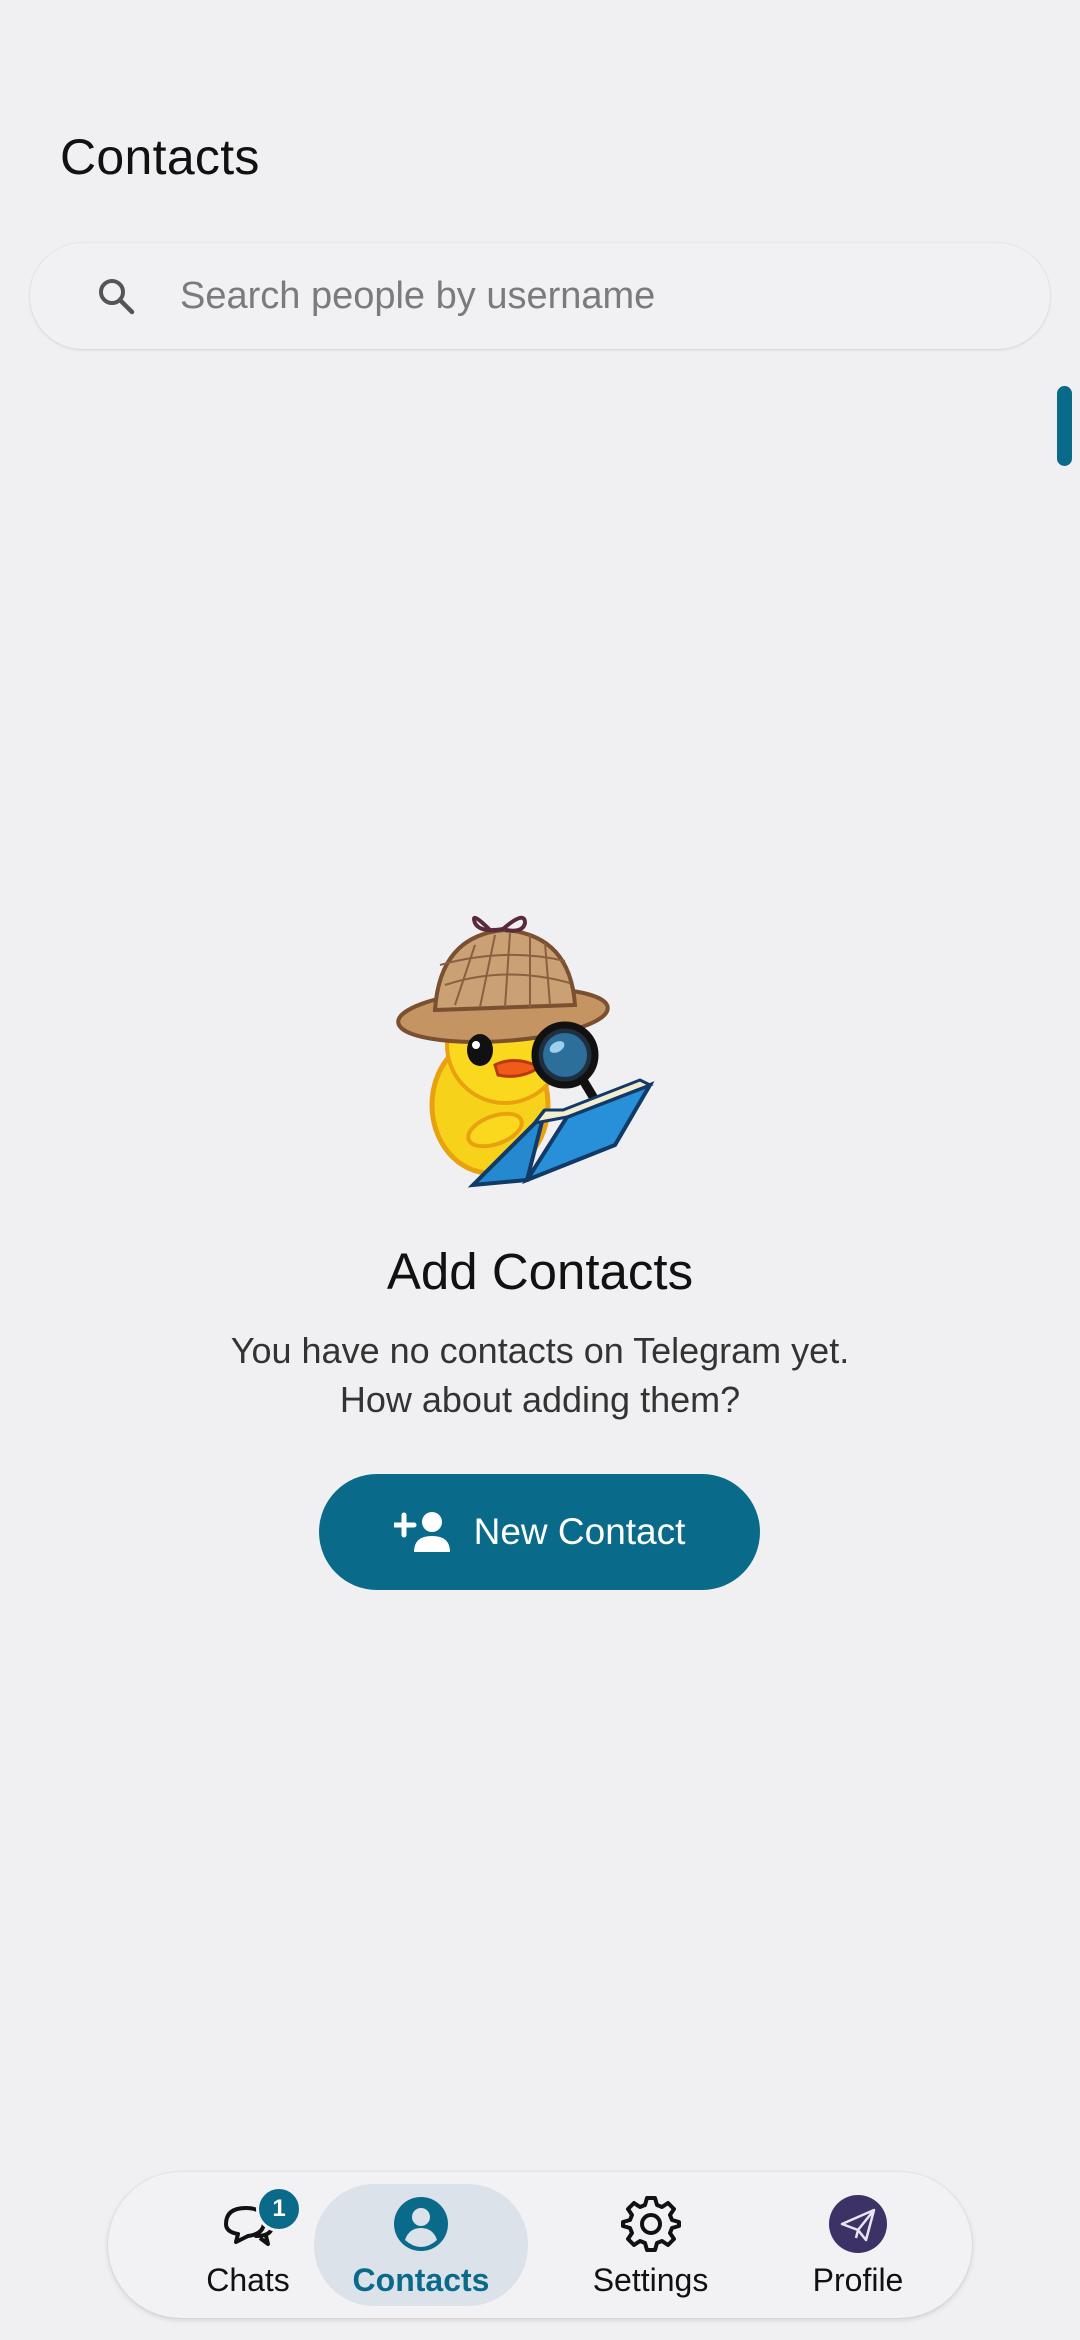  Describe the element at coordinates (279, 2209) in the screenshot. I see `unread-badge: 1` at that location.